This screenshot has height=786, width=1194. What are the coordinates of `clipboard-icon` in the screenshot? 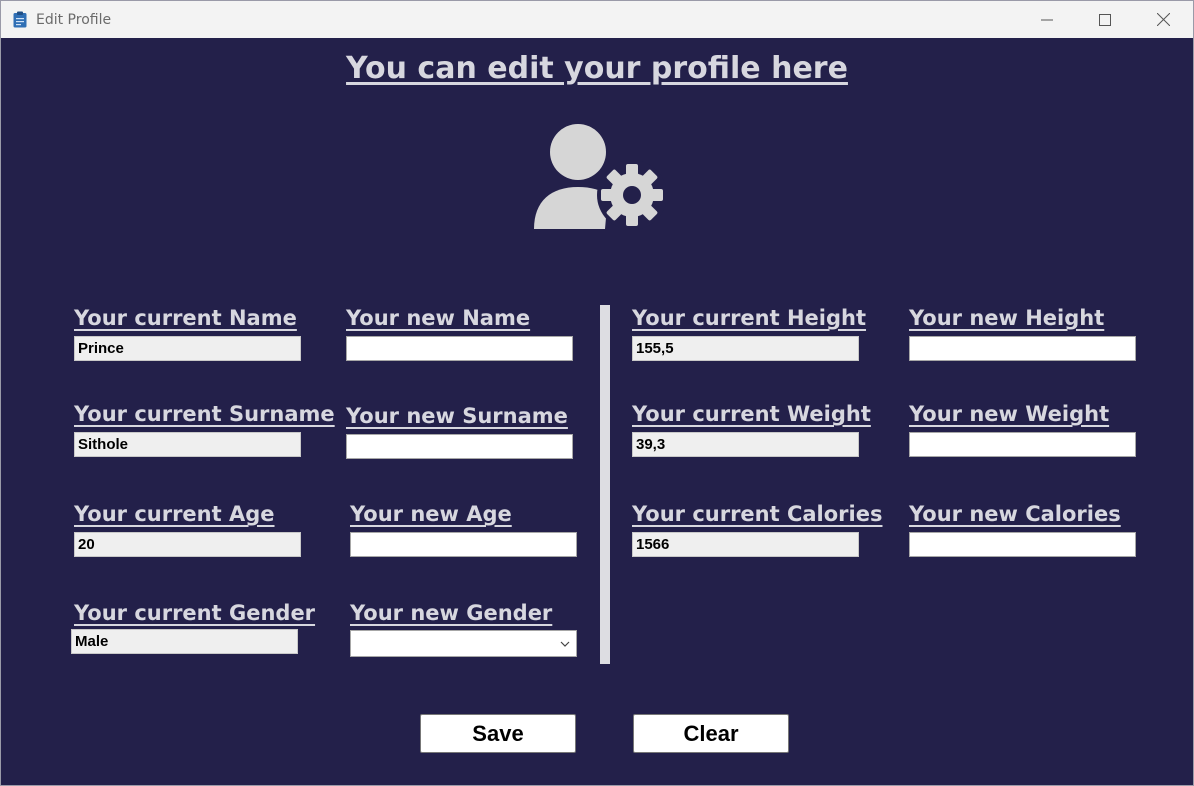 It's located at (20, 19).